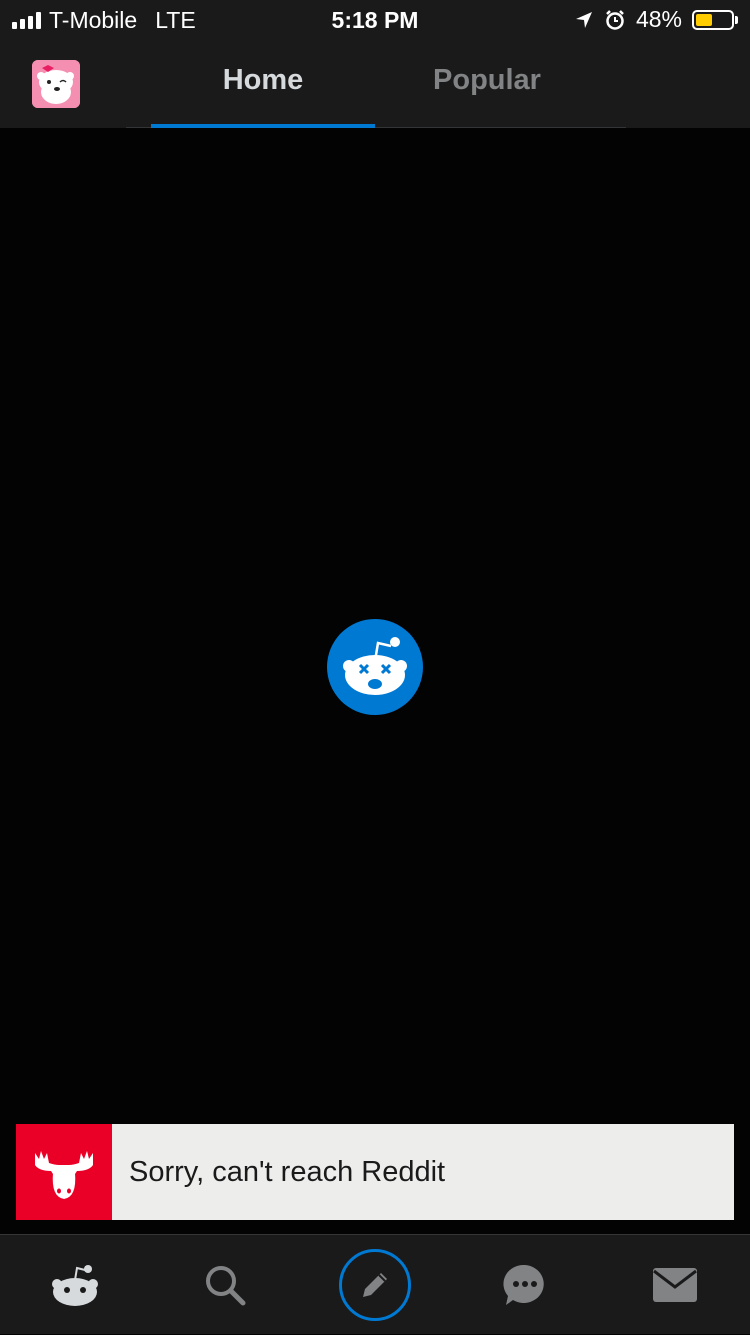 The height and width of the screenshot is (1335, 750). I want to click on nav-home, so click(75, 1285).